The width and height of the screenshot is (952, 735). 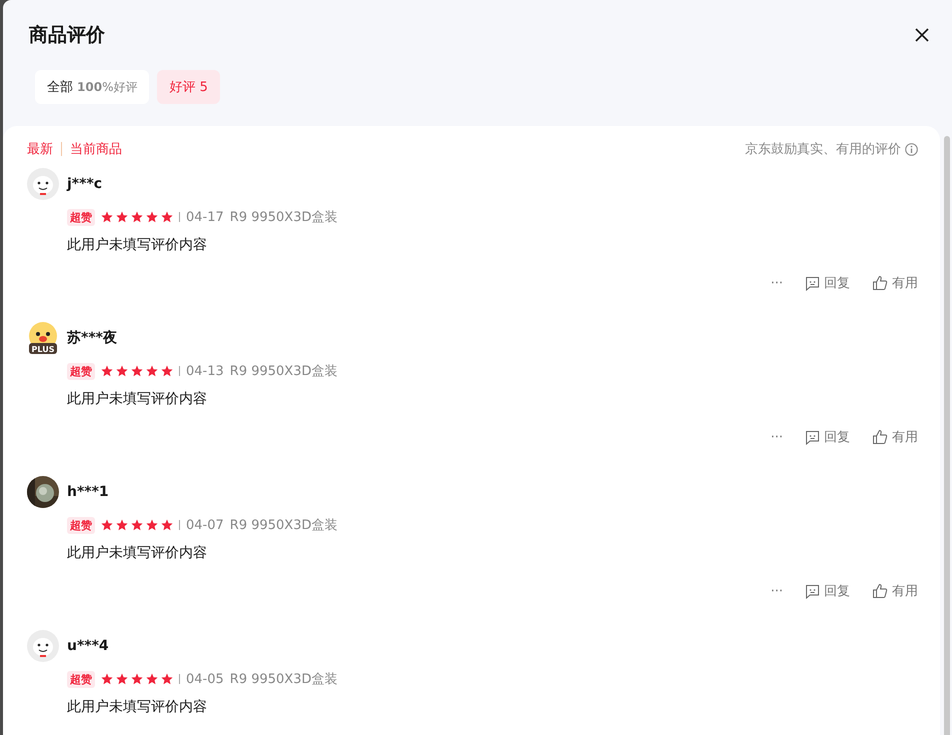 I want to click on review-date: 04-07, so click(x=205, y=525).